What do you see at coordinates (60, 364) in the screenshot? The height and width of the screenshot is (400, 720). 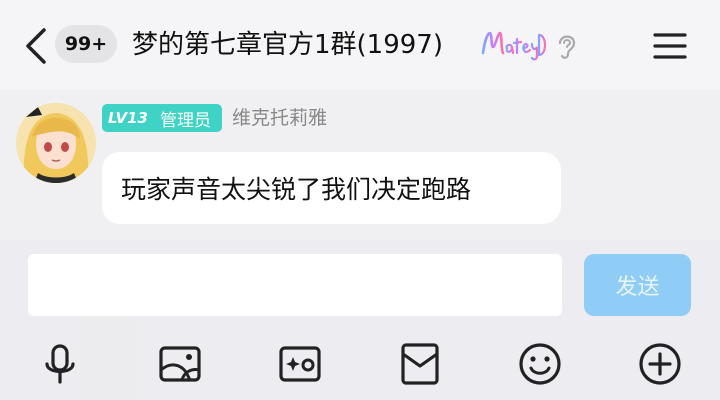 I see `microphone-icon` at bounding box center [60, 364].